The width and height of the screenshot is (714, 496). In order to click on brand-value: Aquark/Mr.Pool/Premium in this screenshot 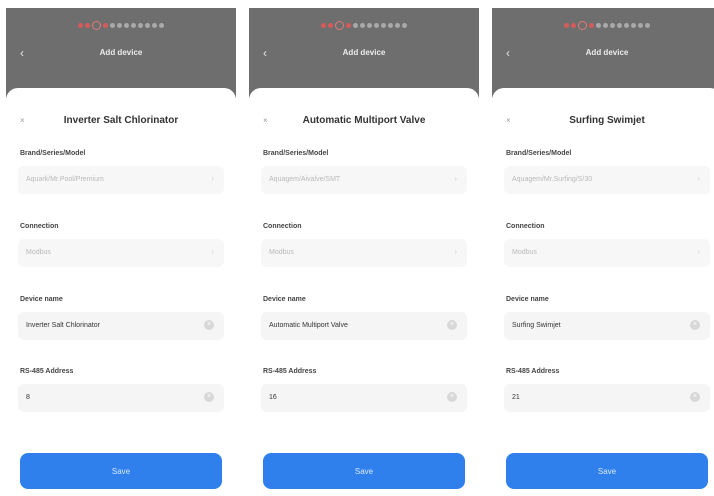, I will do `click(65, 179)`.